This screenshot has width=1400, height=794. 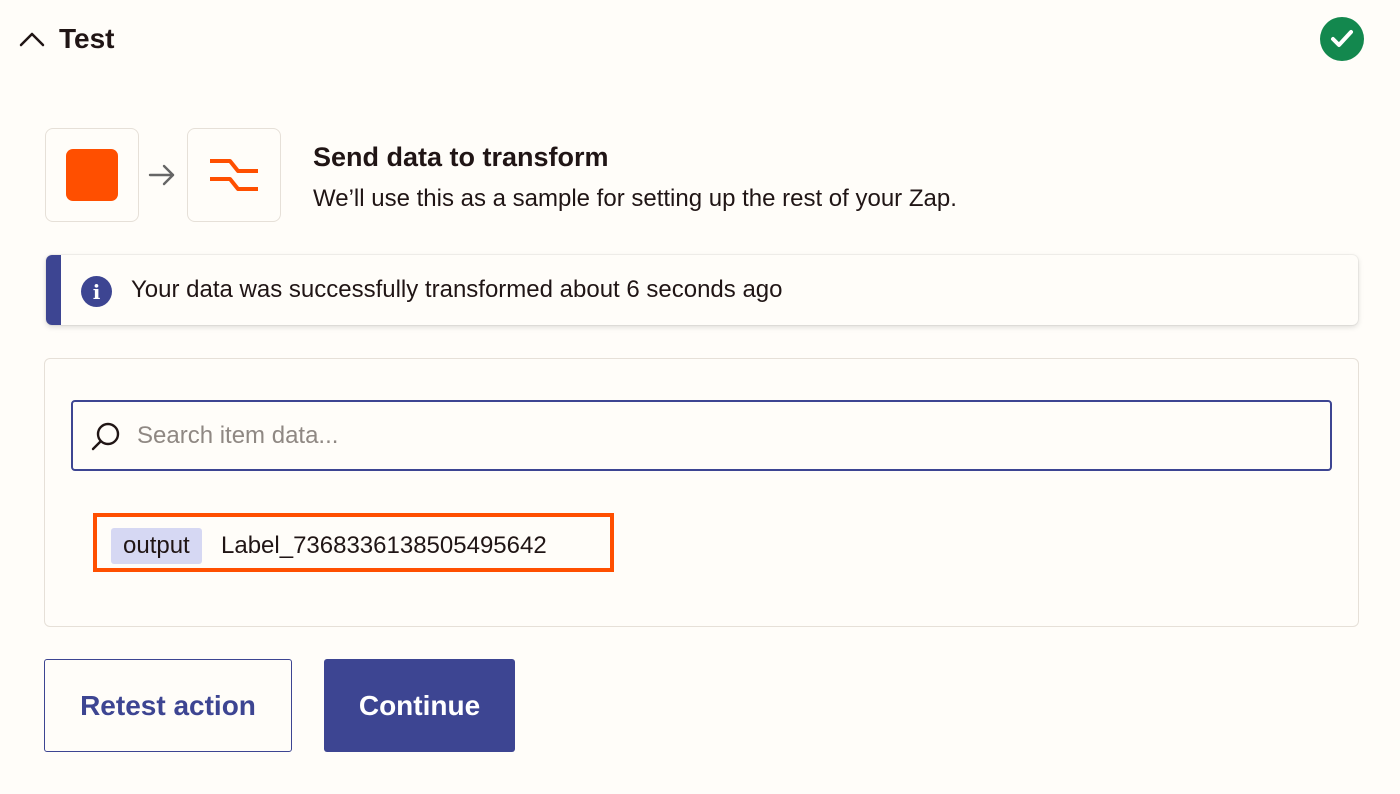 I want to click on step-title: Send data to transform, so click(x=461, y=157).